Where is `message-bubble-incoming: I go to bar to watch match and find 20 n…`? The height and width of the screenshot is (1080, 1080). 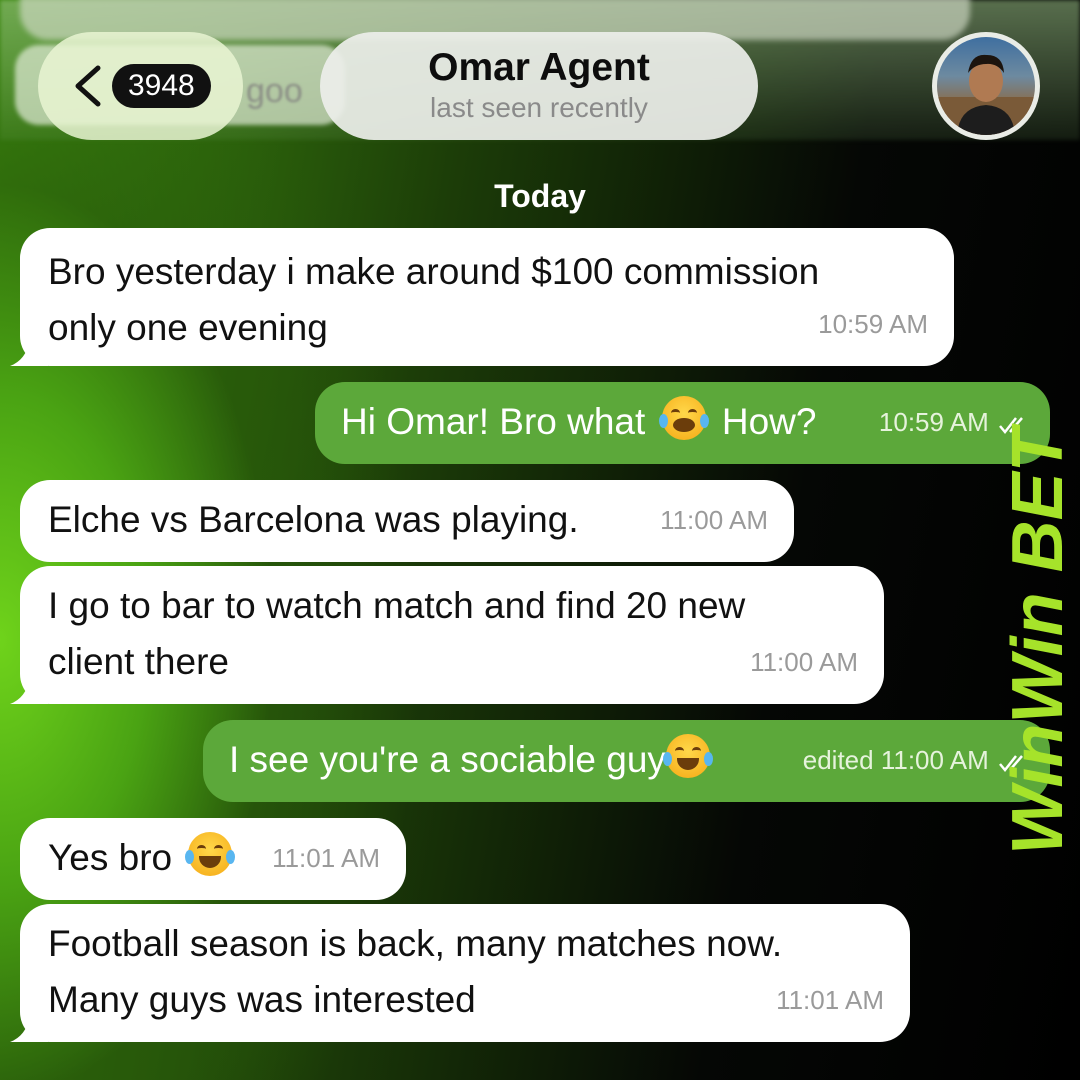 message-bubble-incoming: I go to bar to watch match and find 20 n… is located at coordinates (447, 635).